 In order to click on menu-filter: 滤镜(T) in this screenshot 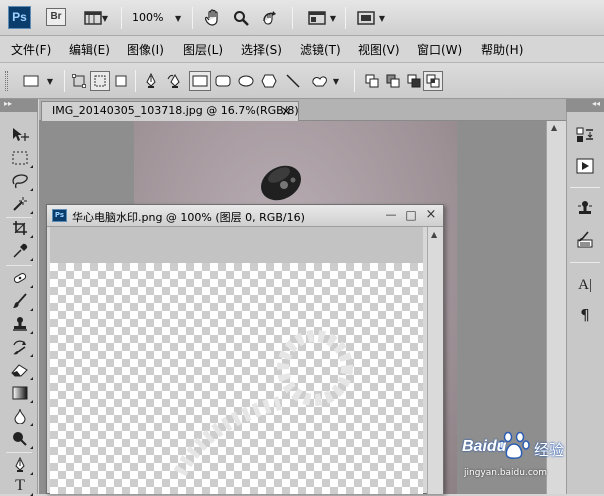, I will do `click(320, 49)`.